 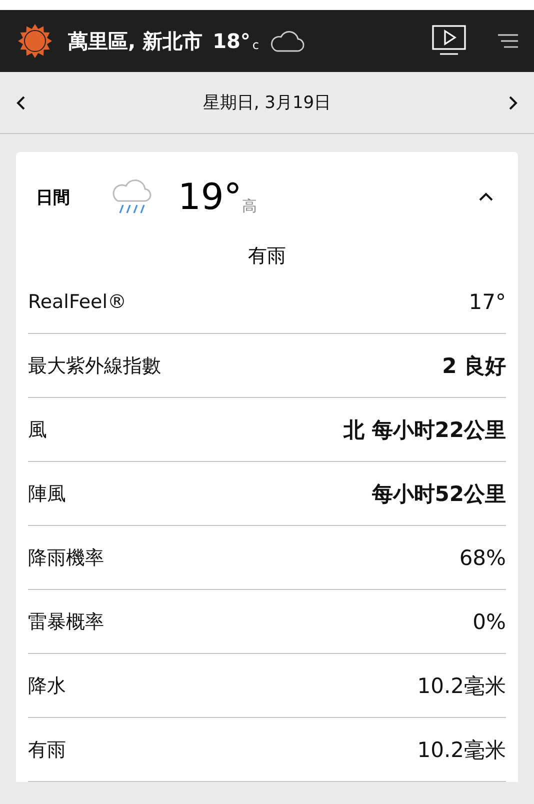 I want to click on condition-text: 有雨, so click(x=267, y=256).